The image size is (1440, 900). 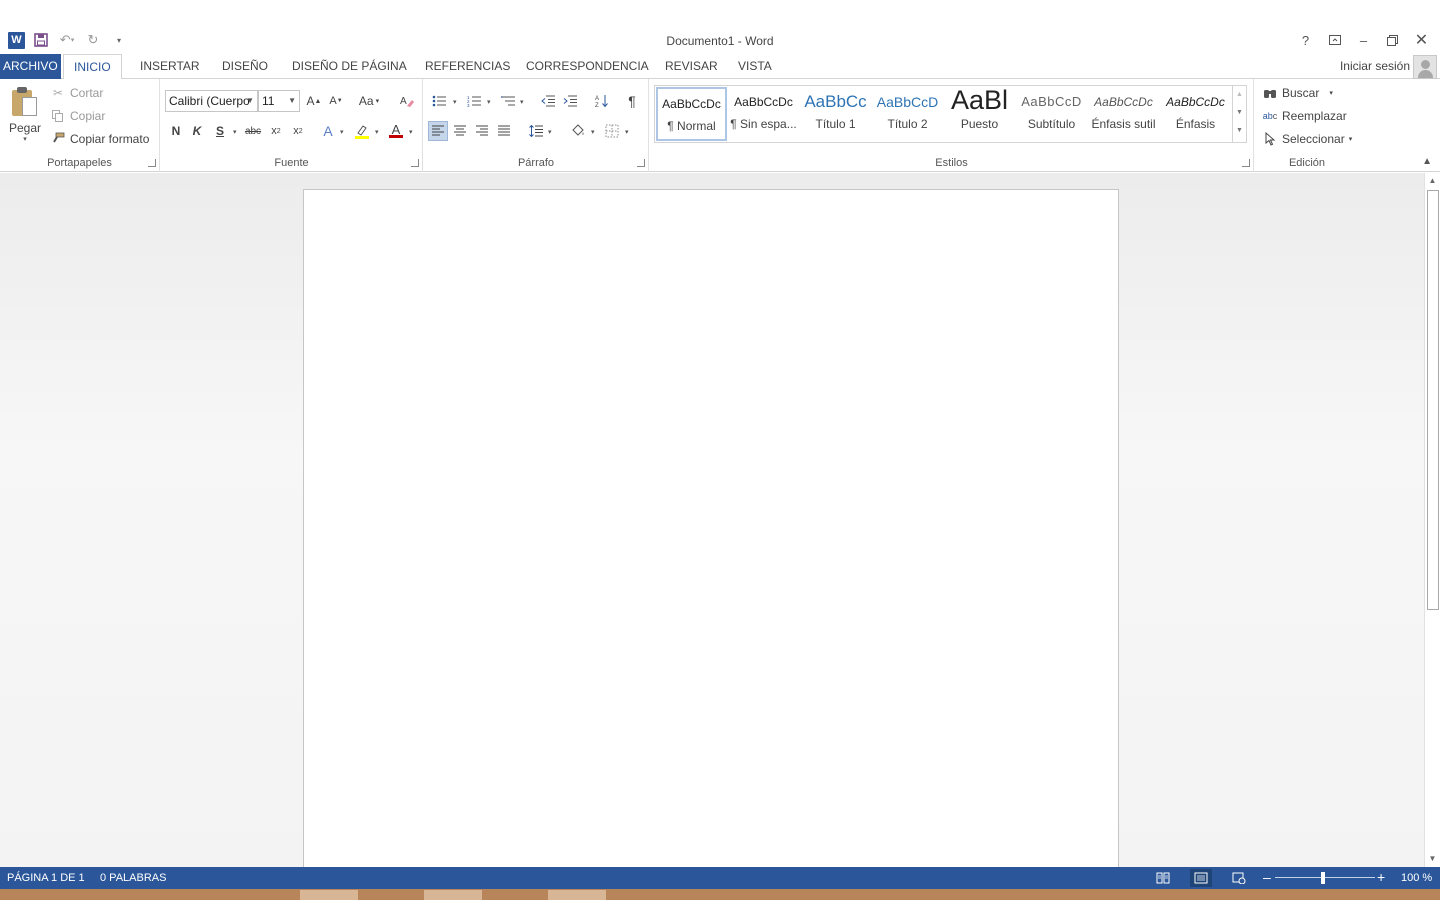 I want to click on shading-icon, so click(x=578, y=131).